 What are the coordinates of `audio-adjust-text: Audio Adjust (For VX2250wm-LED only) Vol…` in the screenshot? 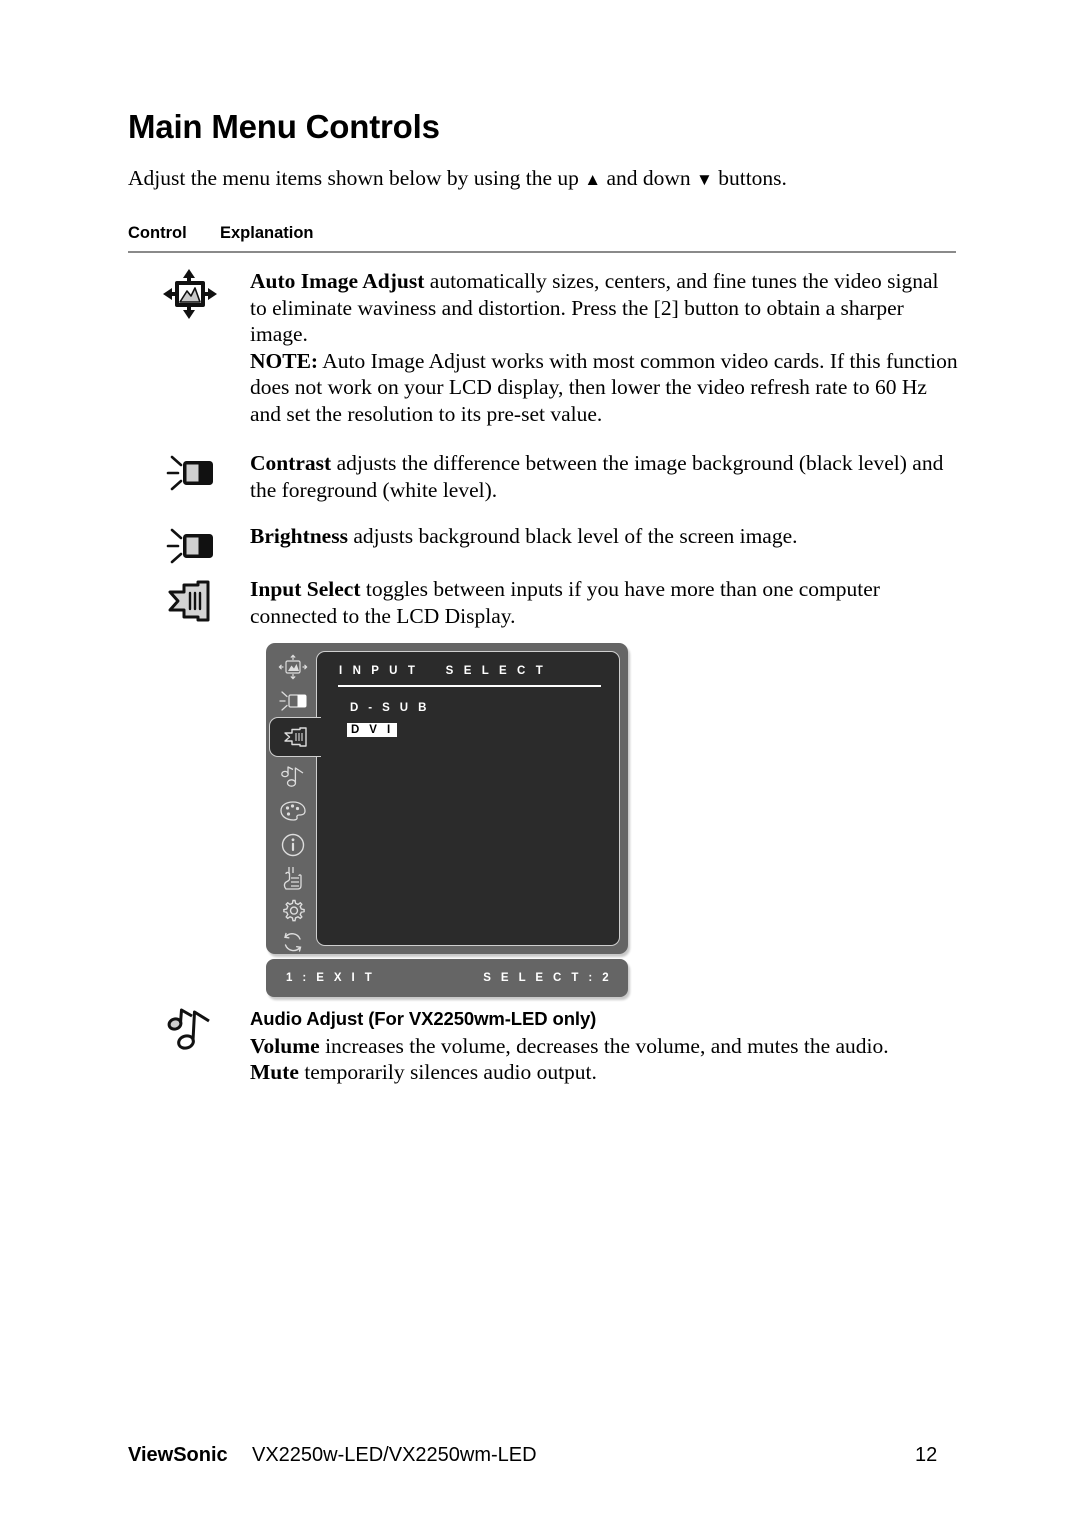 It's located at (604, 1045).